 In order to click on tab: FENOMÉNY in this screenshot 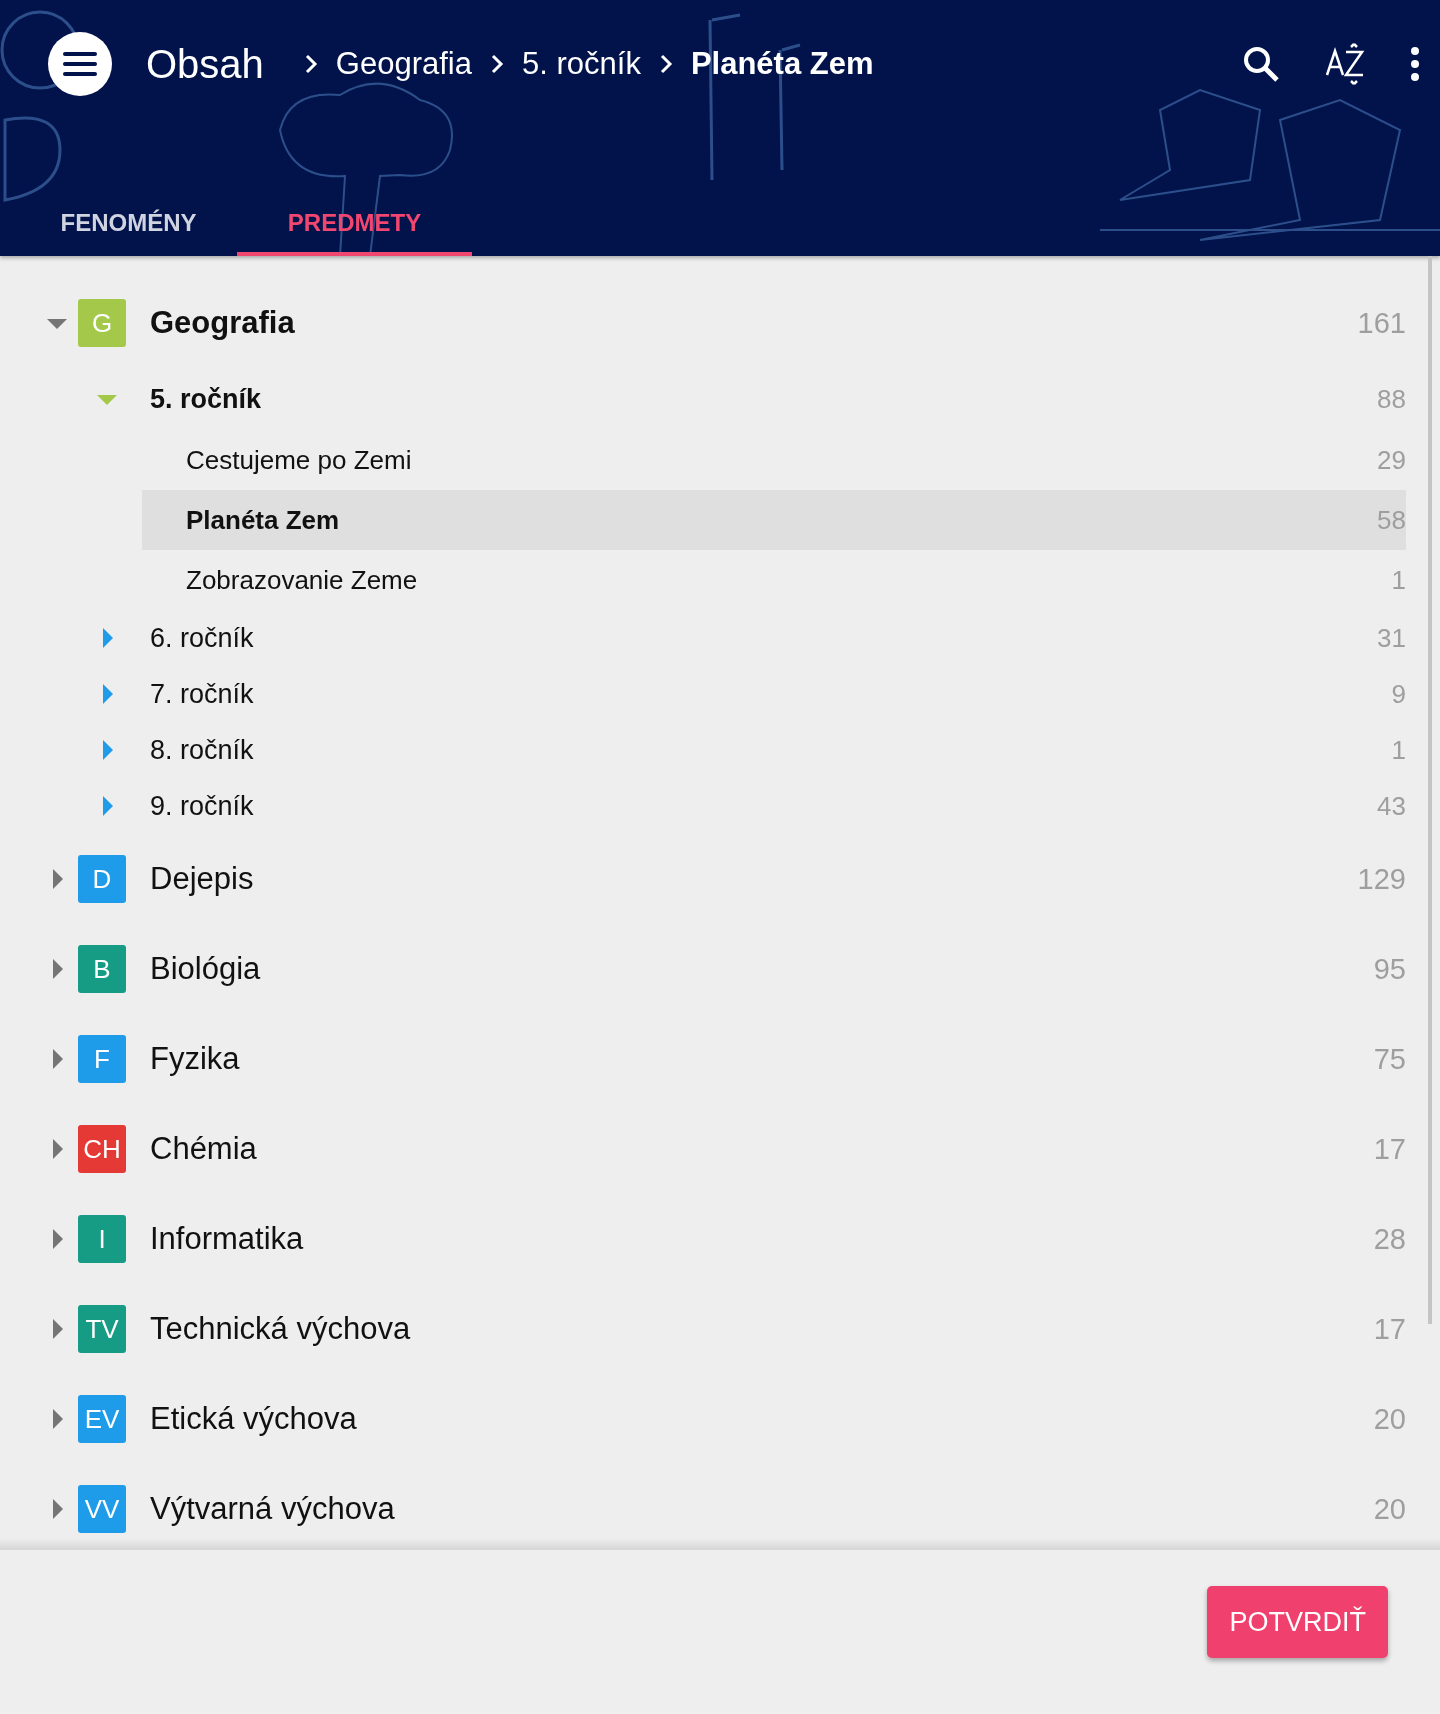, I will do `click(128, 192)`.